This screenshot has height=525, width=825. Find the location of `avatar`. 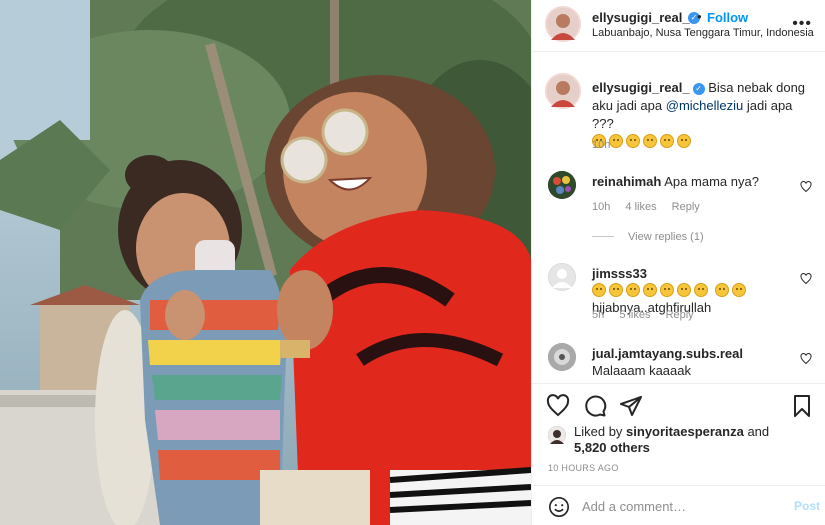

avatar is located at coordinates (563, 24).